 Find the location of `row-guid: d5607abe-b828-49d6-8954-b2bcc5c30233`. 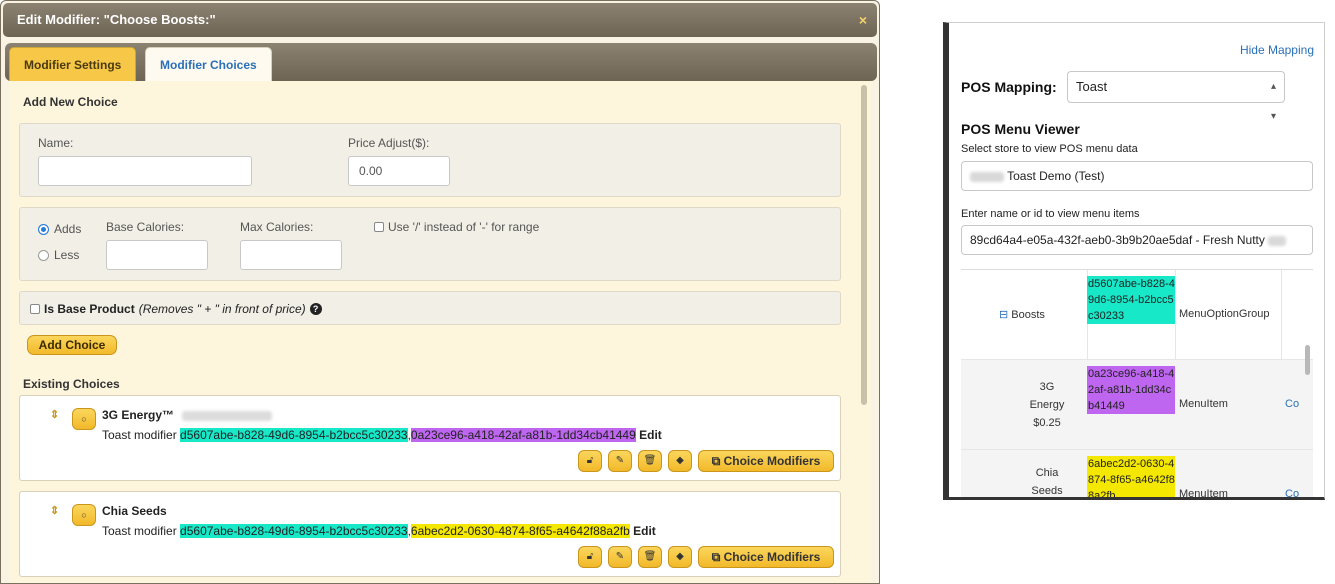

row-guid: d5607abe-b828-49d6-8954-b2bcc5c30233 is located at coordinates (1131, 300).